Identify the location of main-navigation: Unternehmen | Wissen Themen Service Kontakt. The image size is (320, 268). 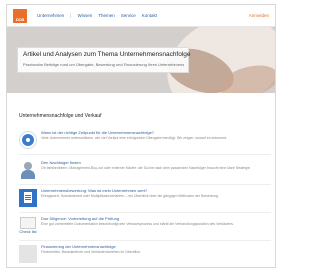
(100, 15).